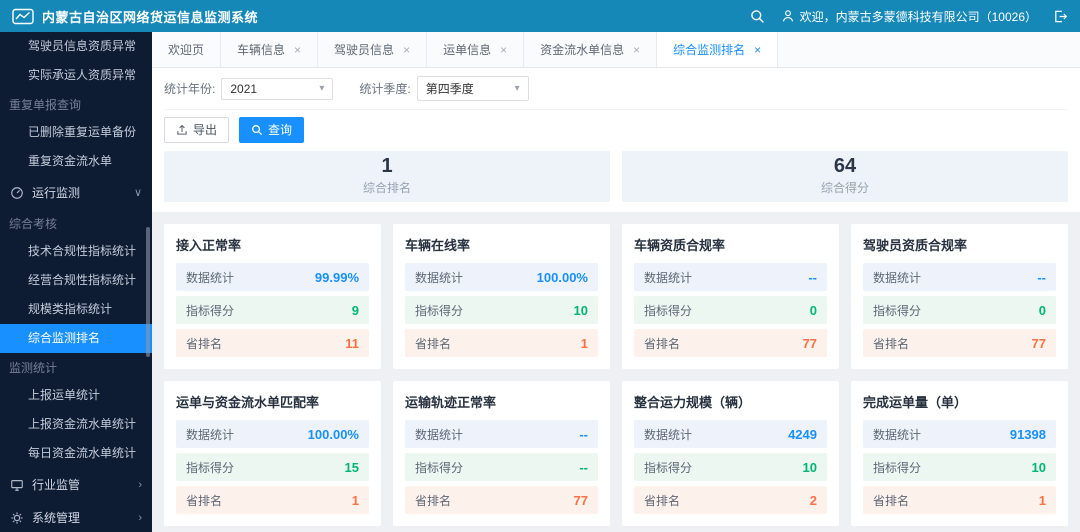 The image size is (1080, 532). What do you see at coordinates (76, 75) in the screenshot?
I see `sidebar-item-actual-carrier-cert-abnormal: 实际承运人资质异常` at bounding box center [76, 75].